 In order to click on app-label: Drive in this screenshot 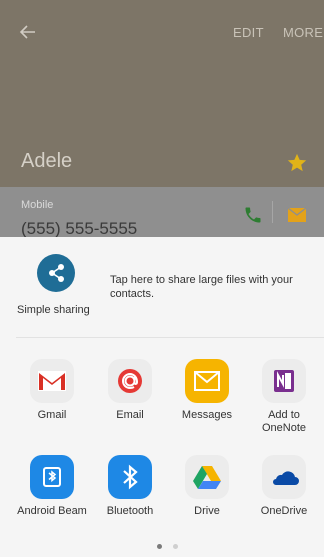, I will do `click(207, 511)`.